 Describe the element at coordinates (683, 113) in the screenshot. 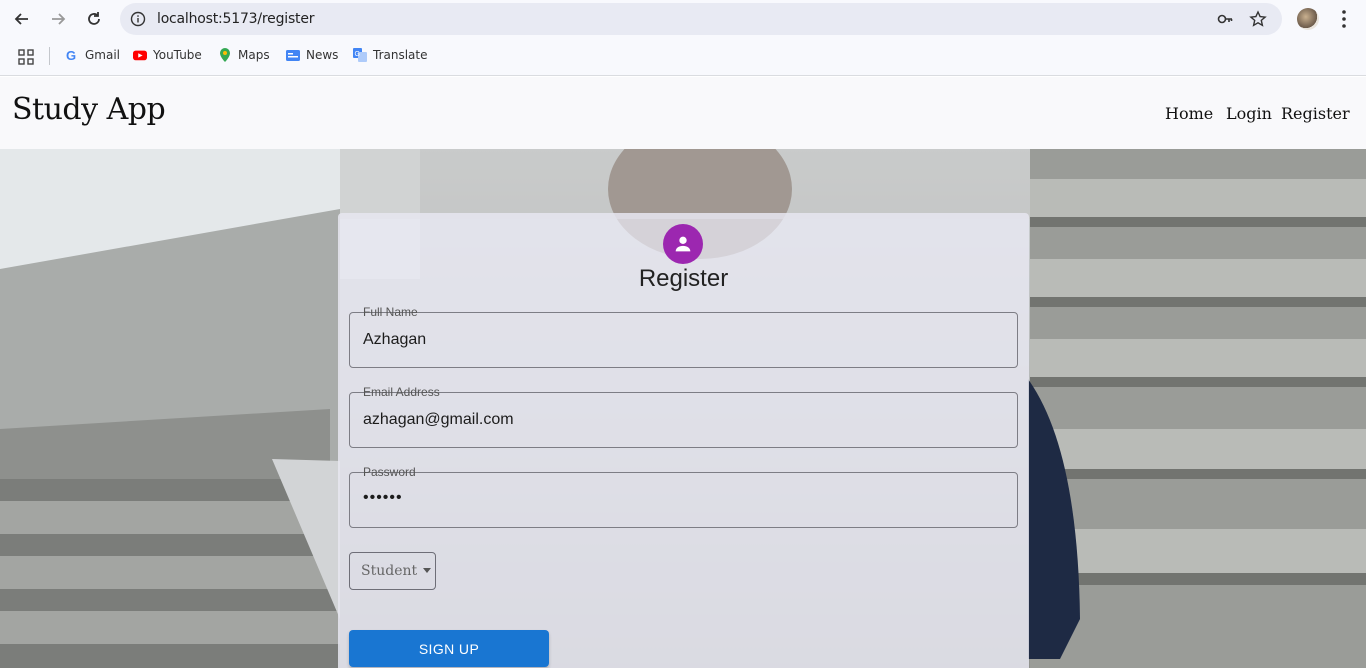

I see `app-navbar: Study App Home Login Register` at that location.